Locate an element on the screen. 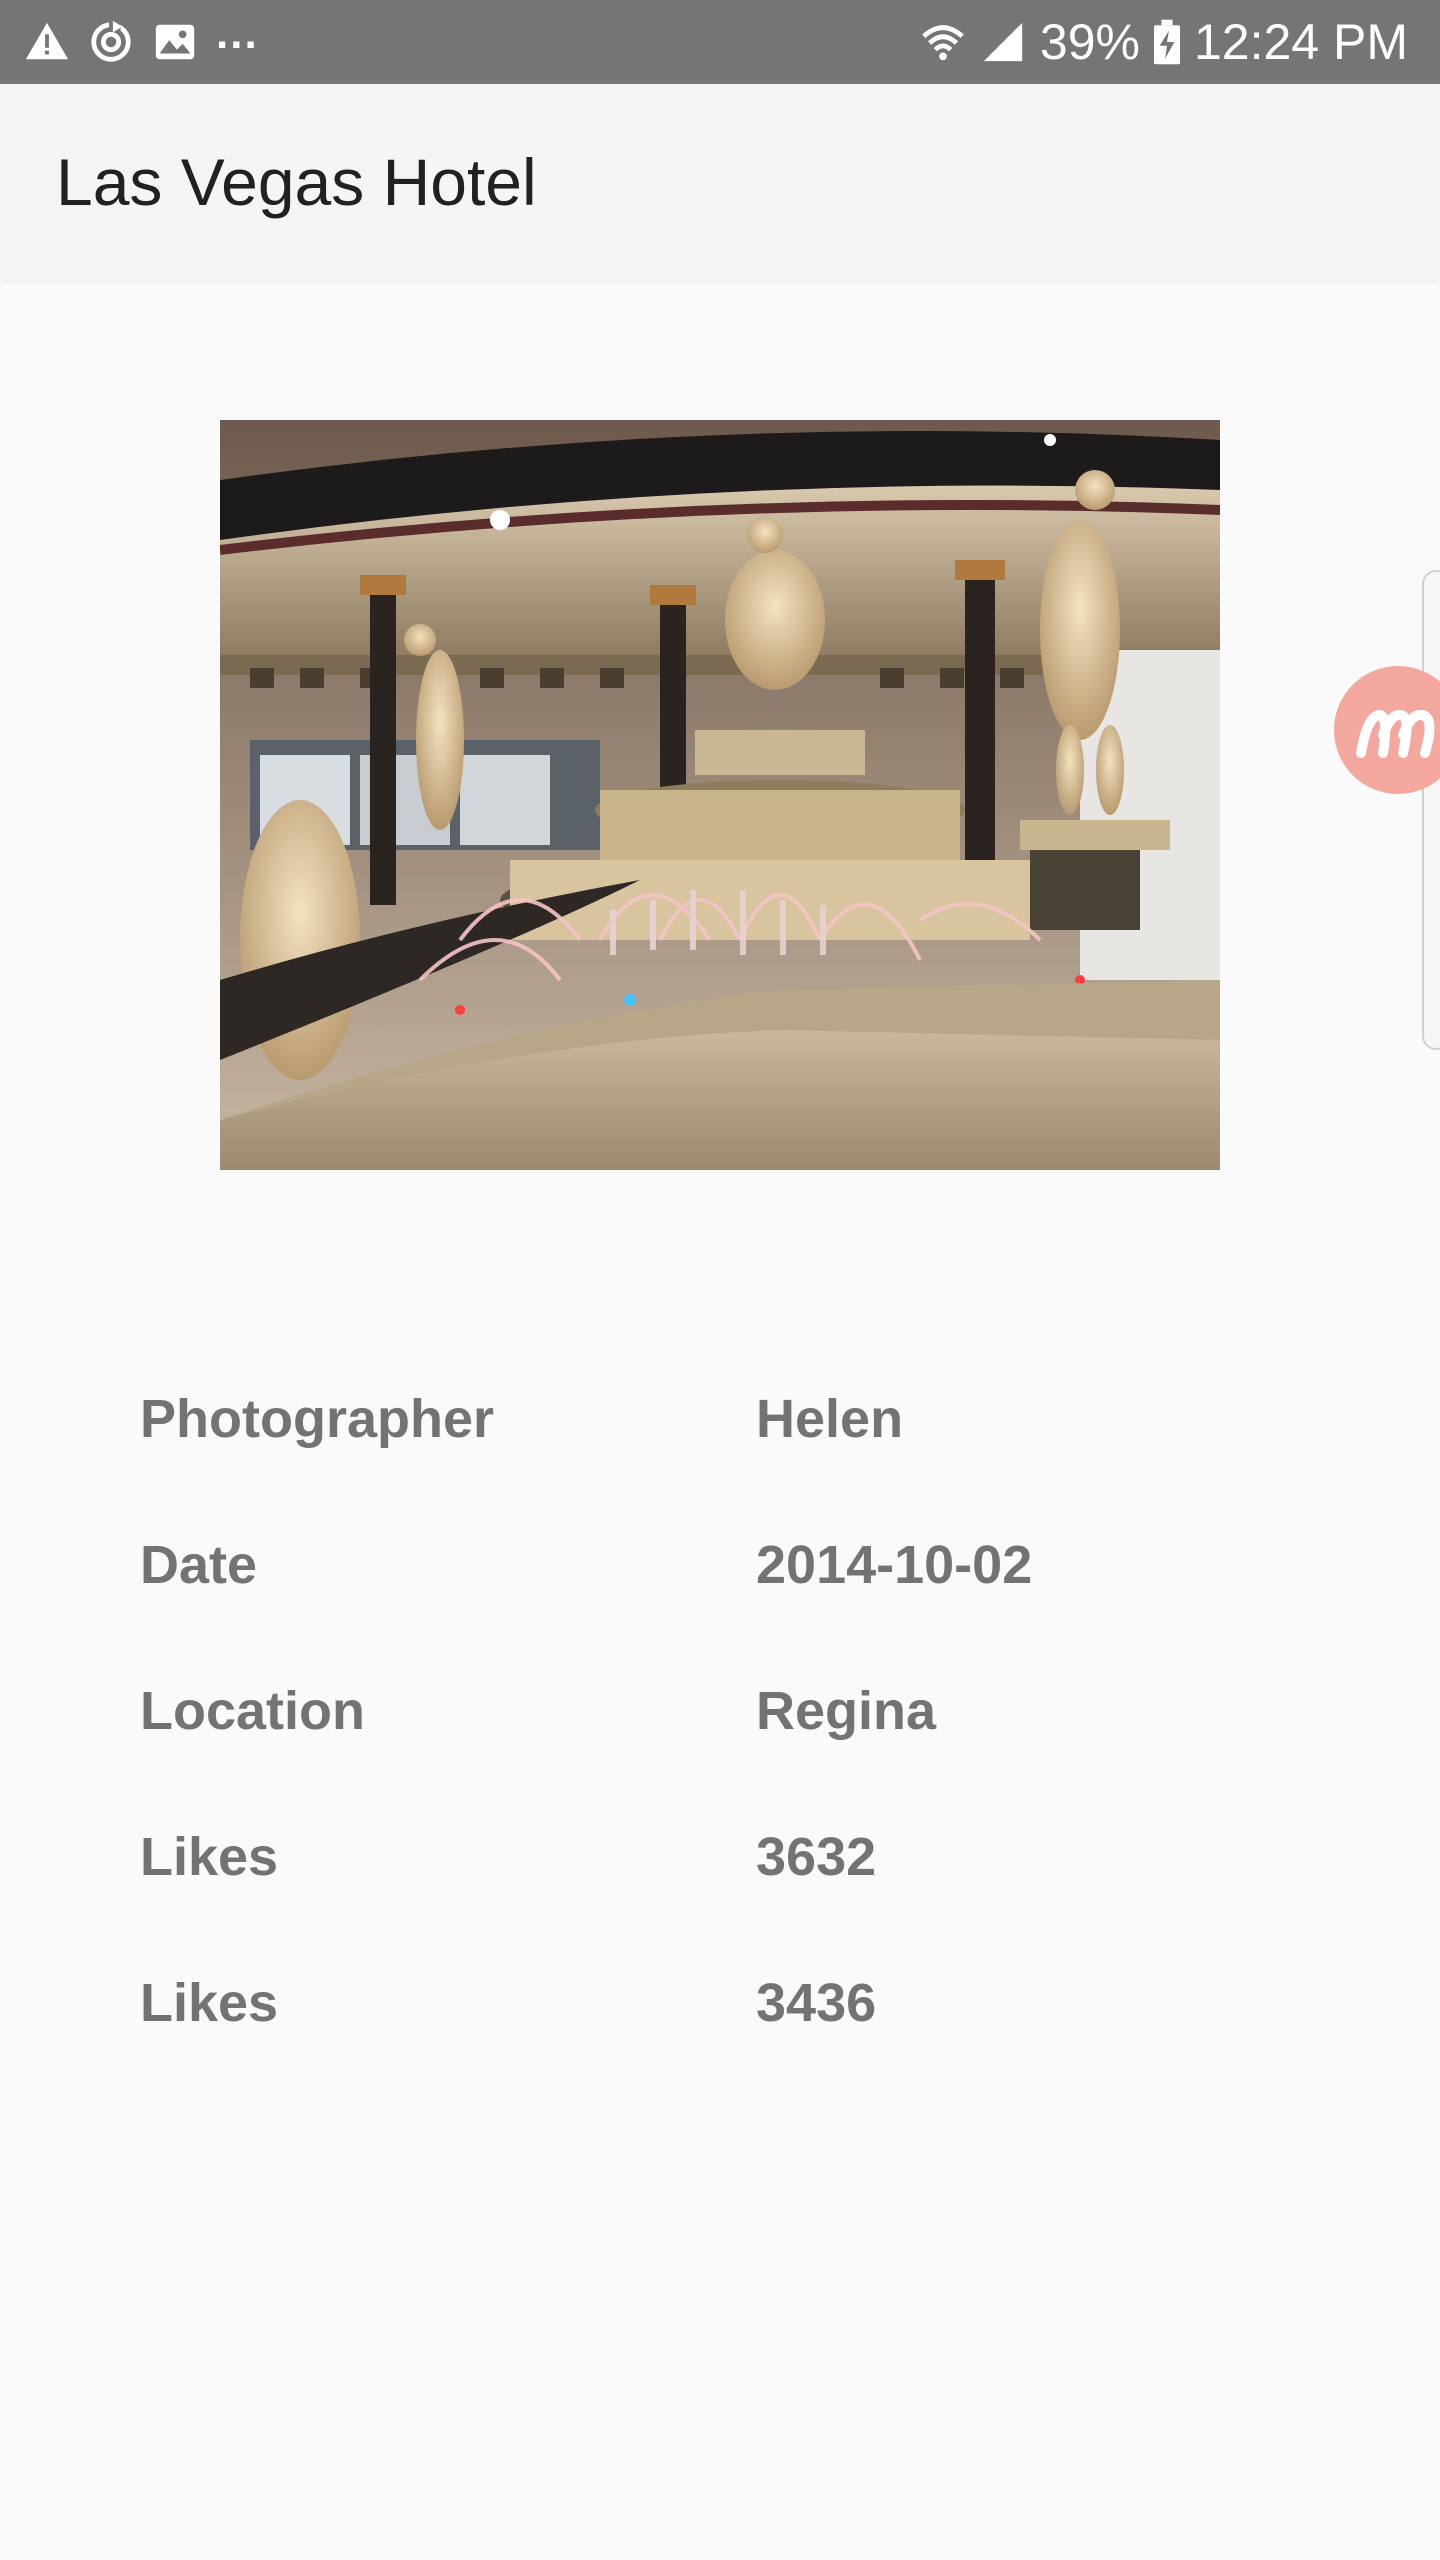  clock: 12:24 PM is located at coordinates (1300, 42).